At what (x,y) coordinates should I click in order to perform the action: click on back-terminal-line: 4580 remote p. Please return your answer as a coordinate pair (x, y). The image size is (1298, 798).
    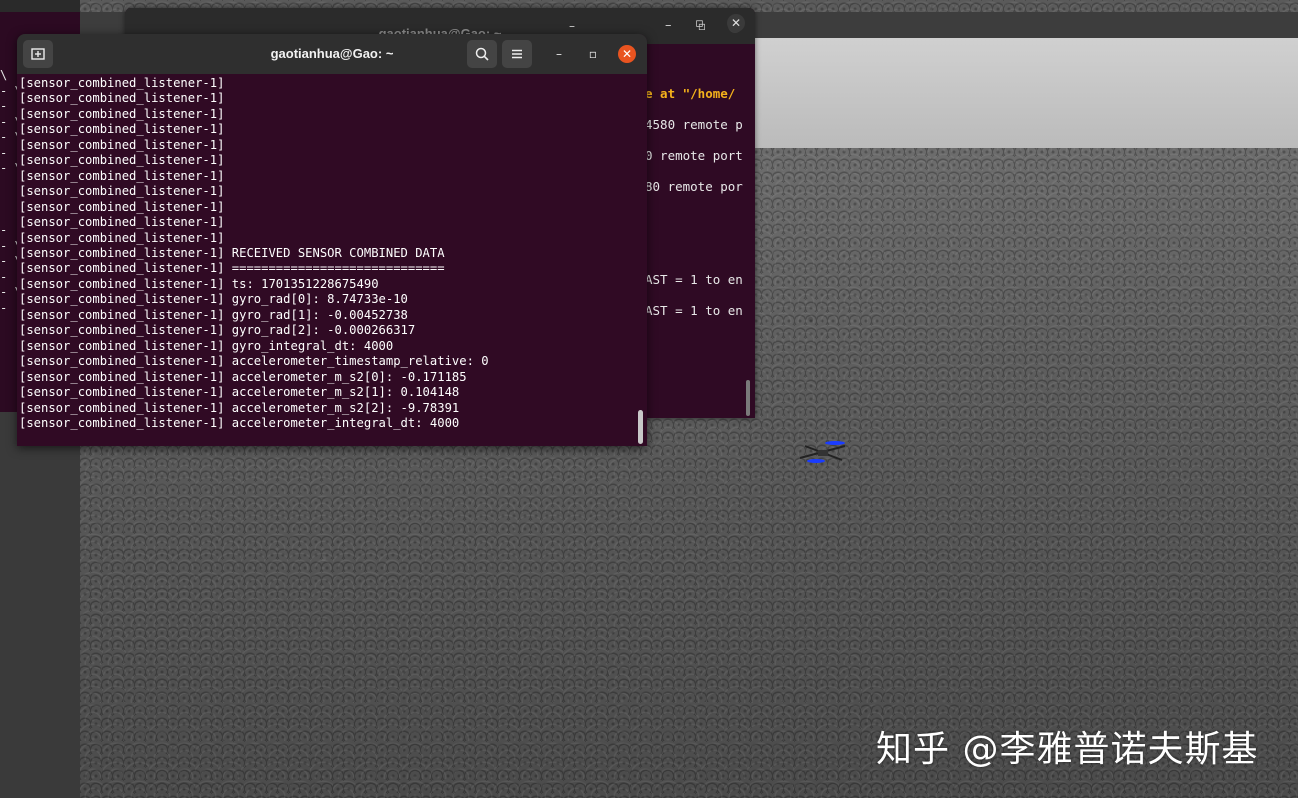
    Looking at the image, I should click on (694, 124).